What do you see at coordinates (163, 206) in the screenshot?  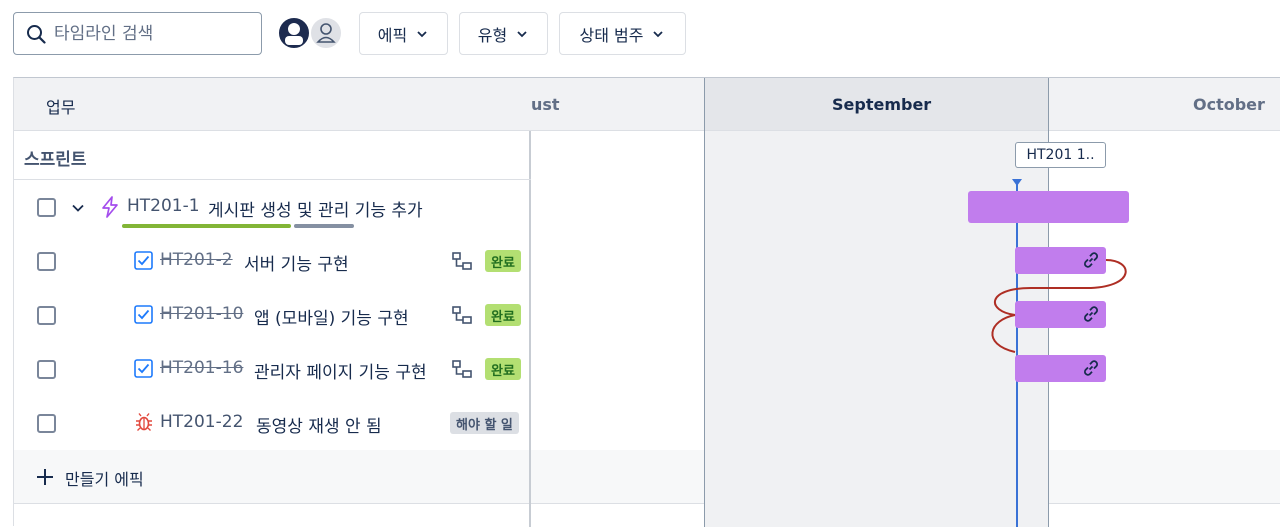 I see `epic-key: HT201-1` at bounding box center [163, 206].